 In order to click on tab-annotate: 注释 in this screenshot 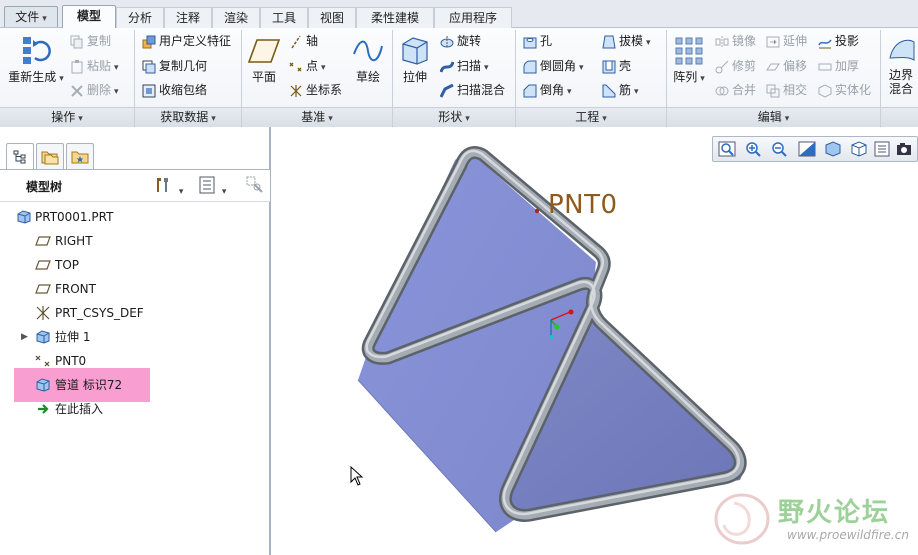, I will do `click(188, 17)`.